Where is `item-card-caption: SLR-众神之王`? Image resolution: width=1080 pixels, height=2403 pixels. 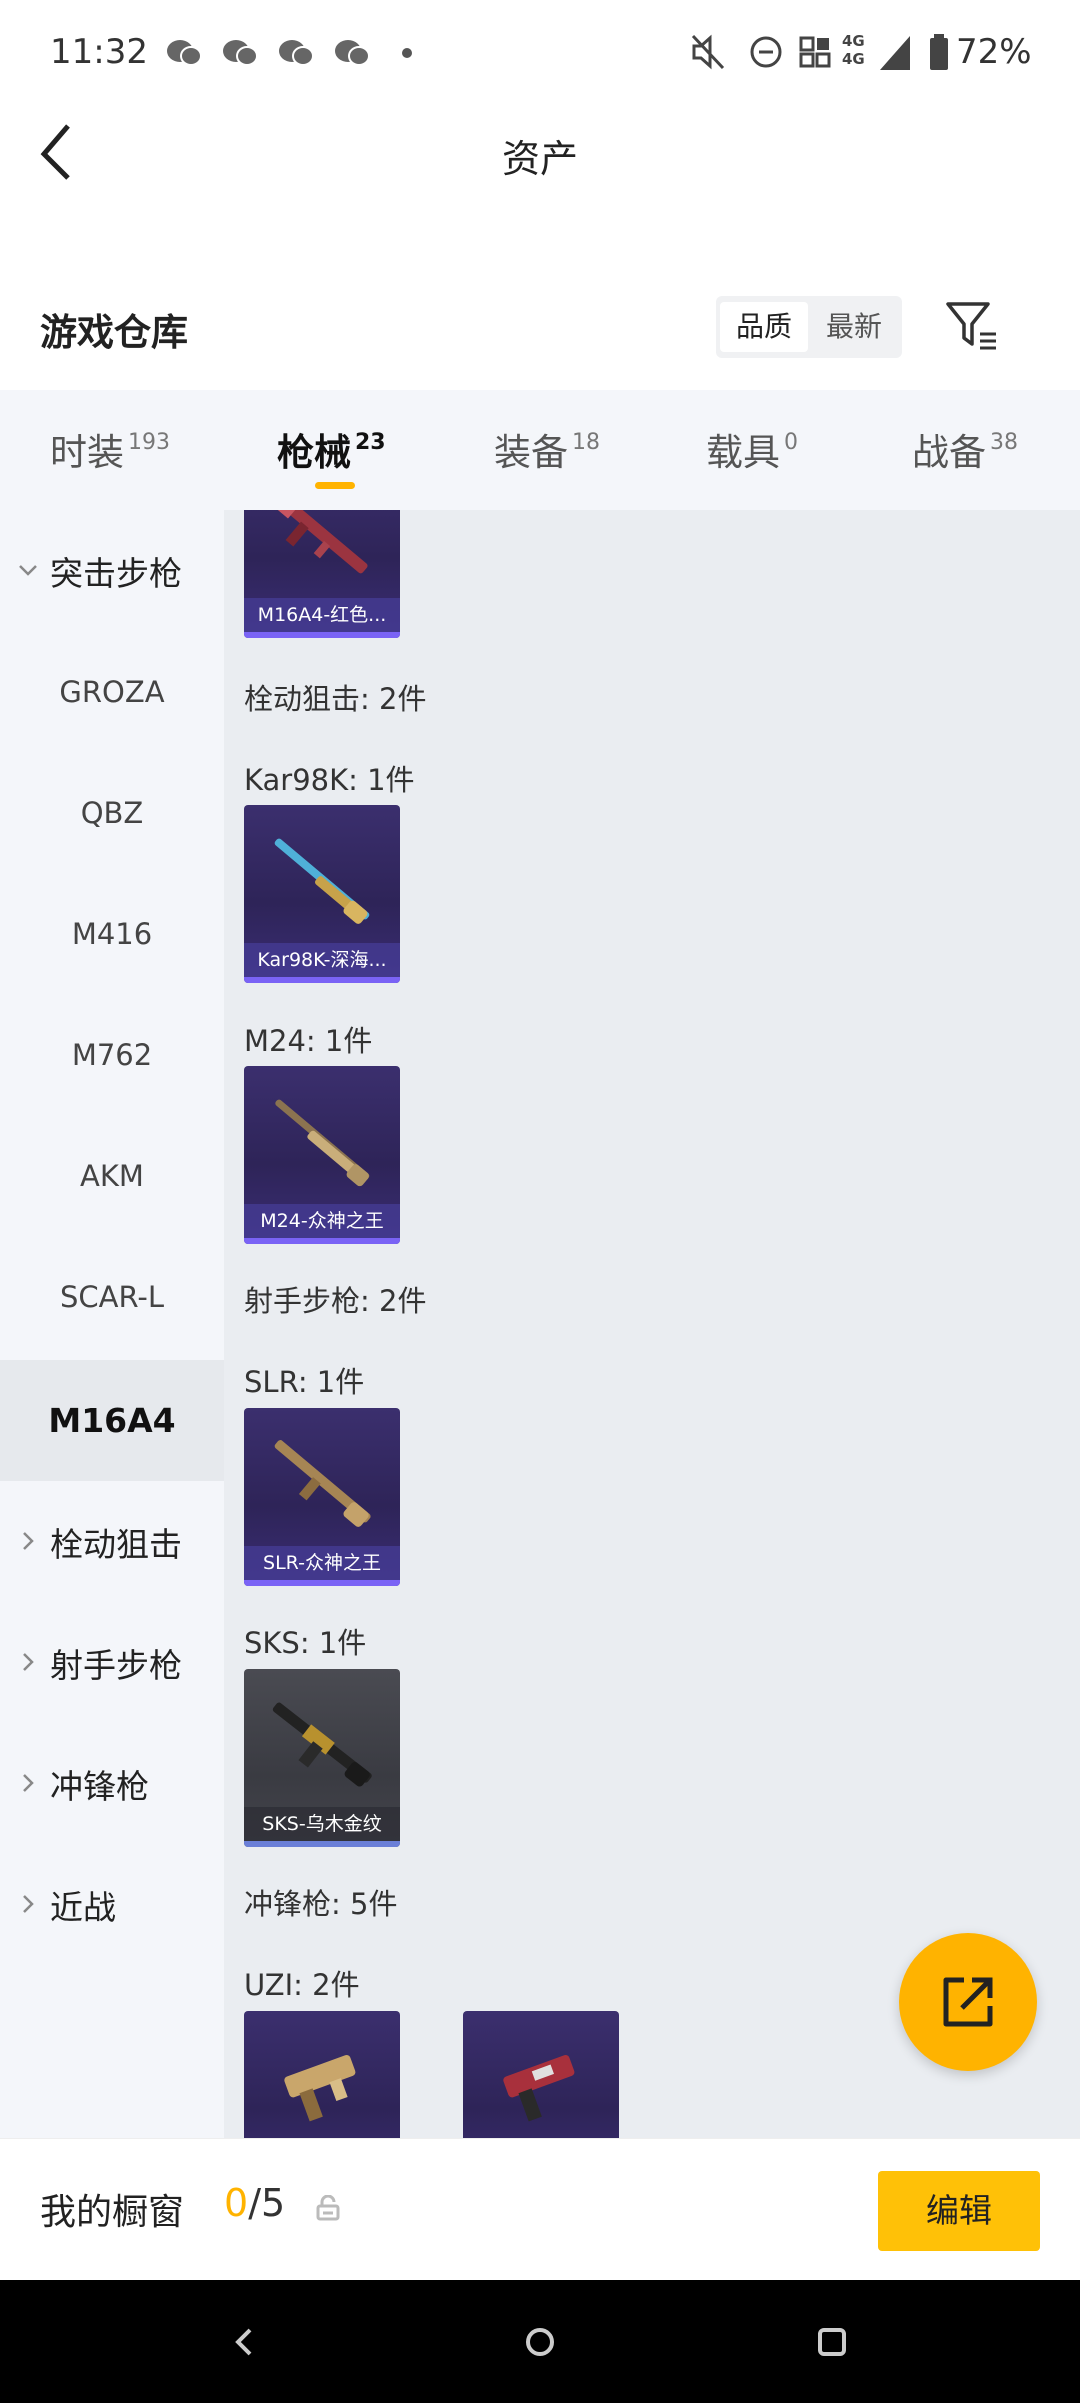 item-card-caption: SLR-众神之王 is located at coordinates (322, 1563).